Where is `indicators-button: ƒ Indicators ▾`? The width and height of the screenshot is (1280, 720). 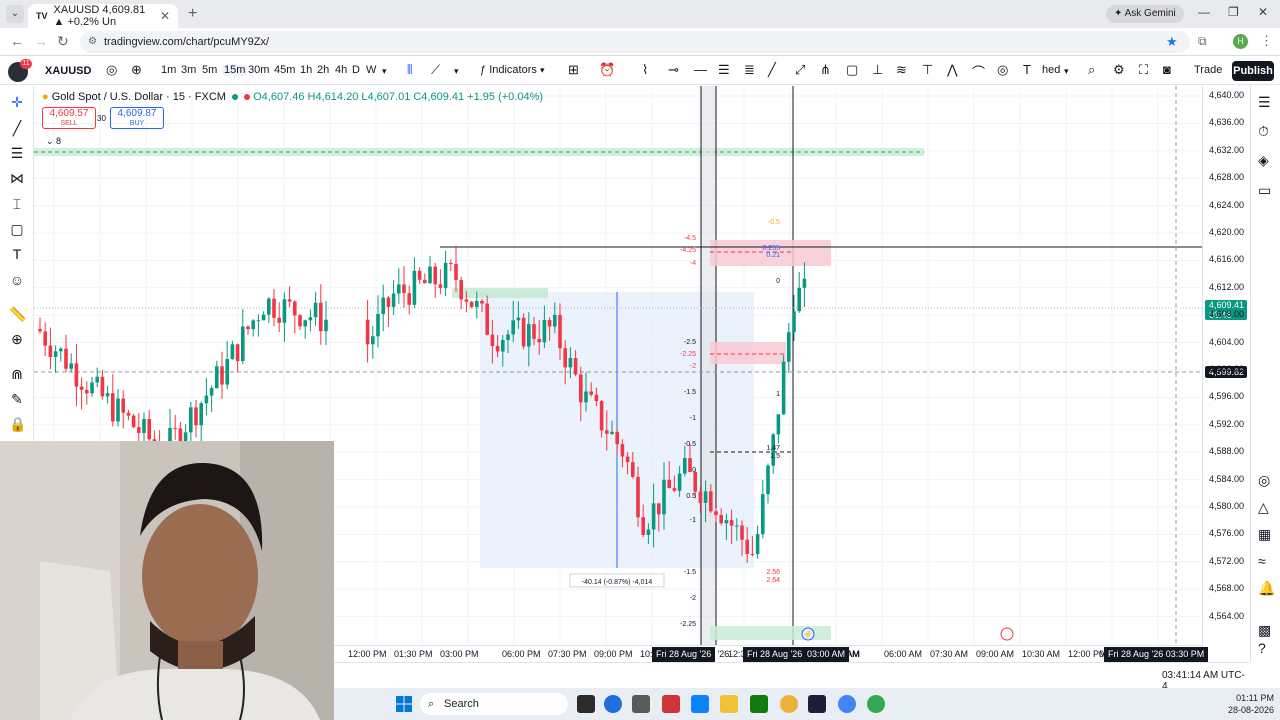
indicators-button: ƒ Indicators ▾ is located at coordinates (512, 70).